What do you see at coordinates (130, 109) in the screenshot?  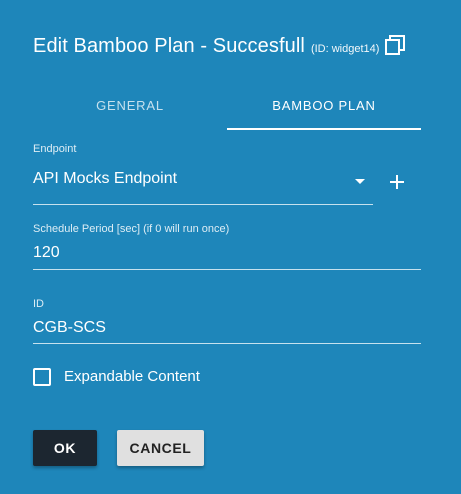 I see `tab-general: GENERAL` at bounding box center [130, 109].